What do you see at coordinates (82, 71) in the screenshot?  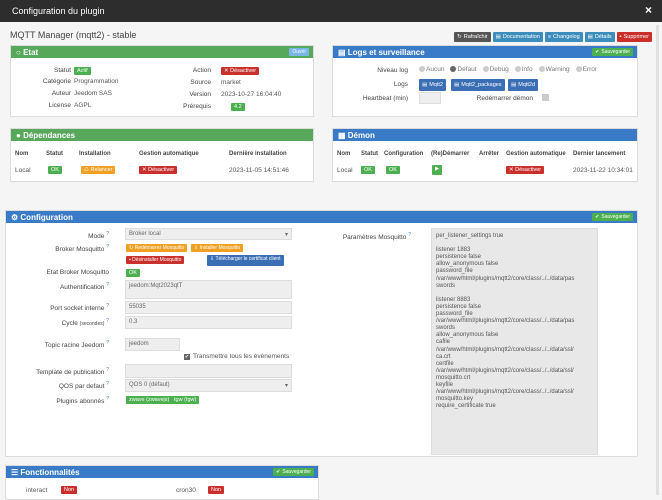 I see `statut-badge: Actif` at bounding box center [82, 71].